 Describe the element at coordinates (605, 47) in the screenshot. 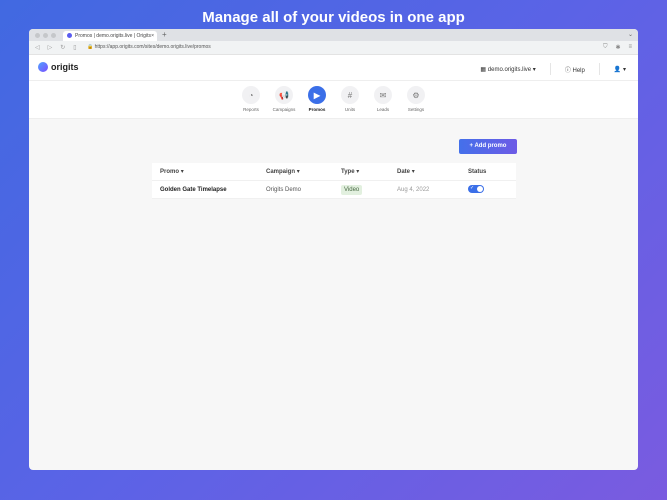

I see `shield-icon: ⛉` at that location.